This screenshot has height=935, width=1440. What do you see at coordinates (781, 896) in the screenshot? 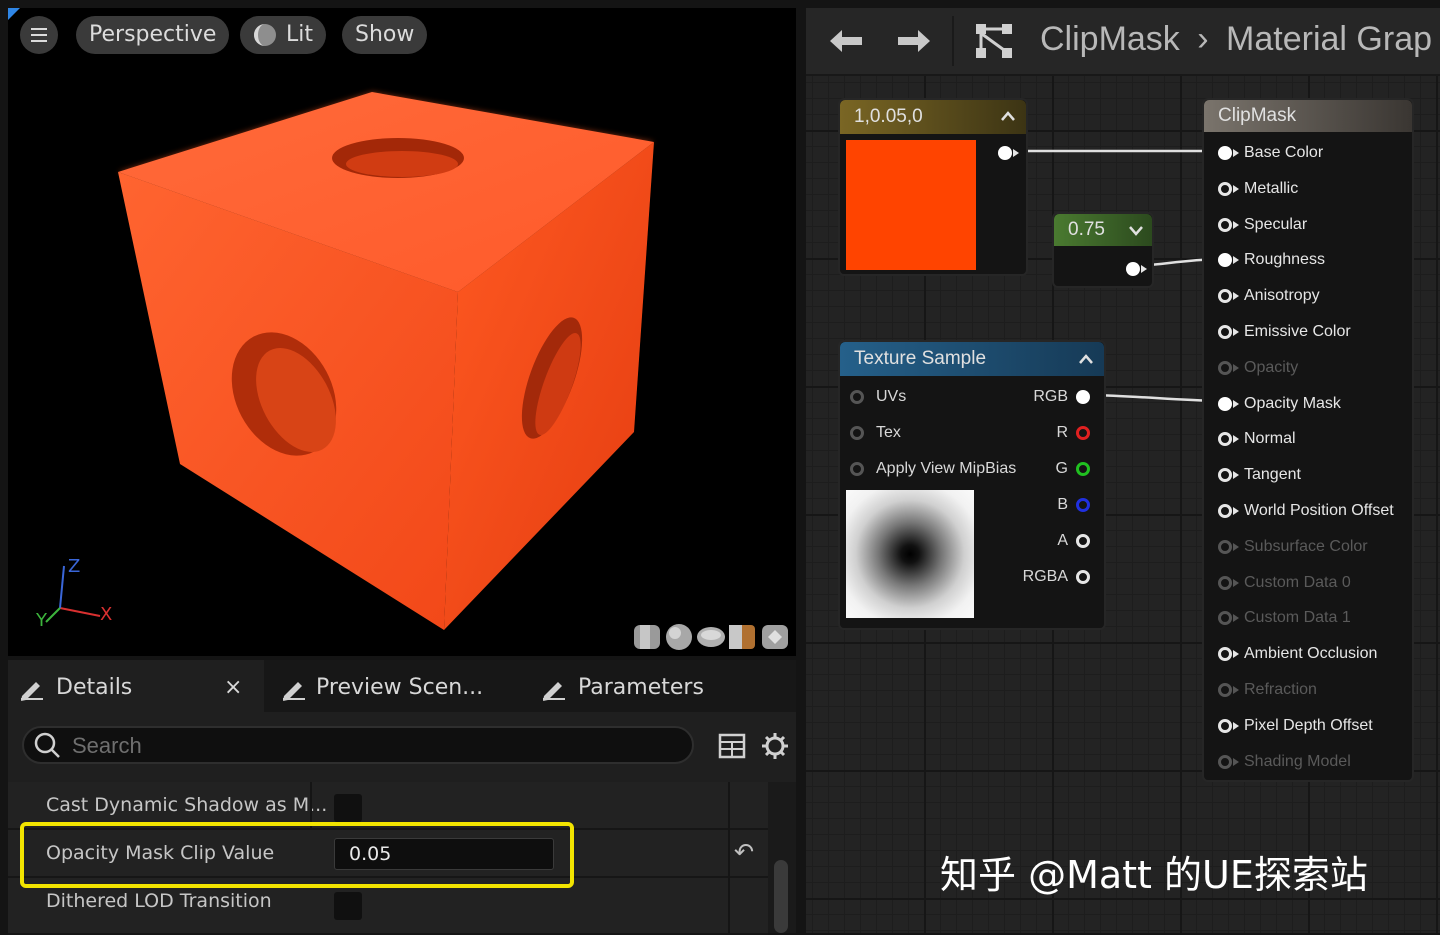
I see `details-scrollbar` at bounding box center [781, 896].